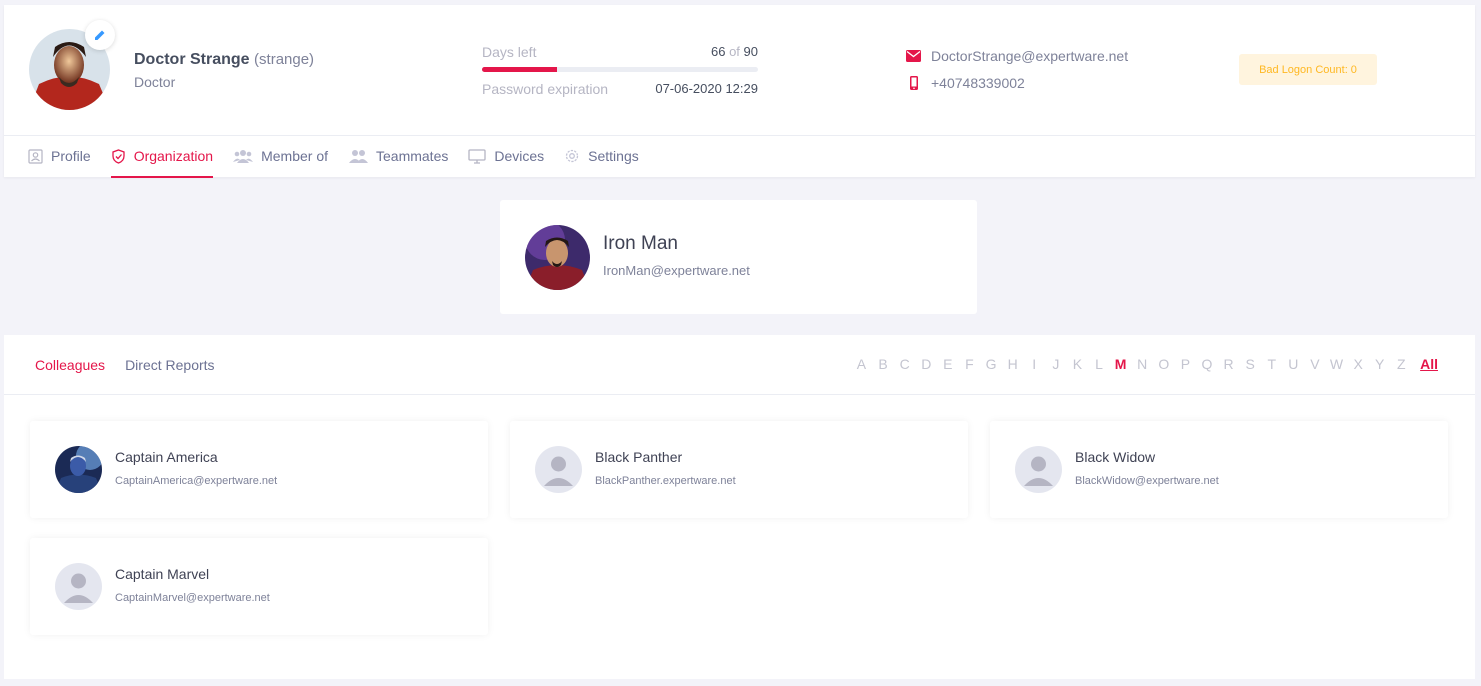 This screenshot has width=1481, height=686. Describe the element at coordinates (284, 59) in the screenshot. I see `user-login: (strange)` at that location.